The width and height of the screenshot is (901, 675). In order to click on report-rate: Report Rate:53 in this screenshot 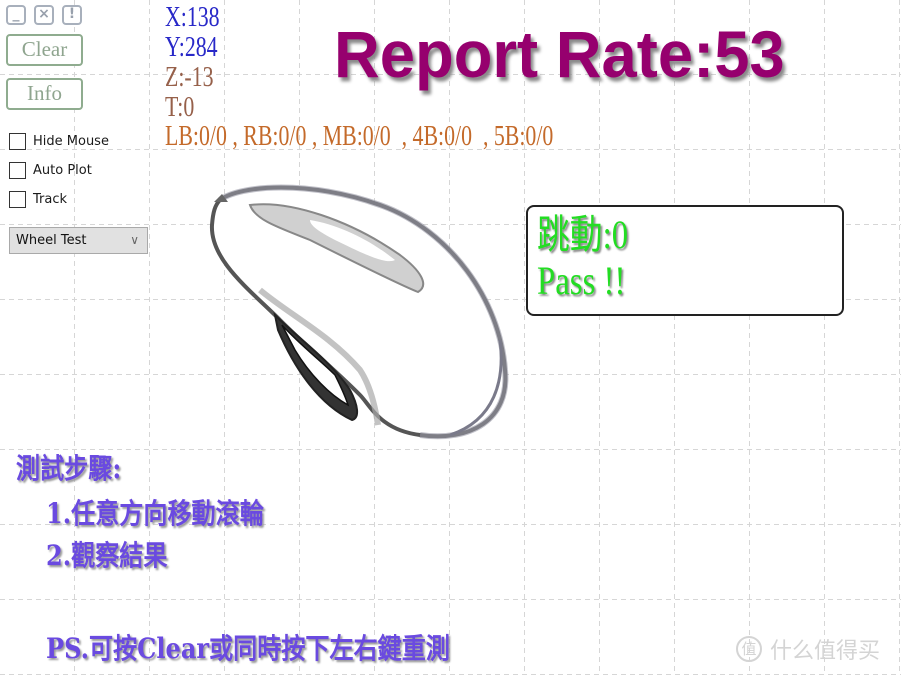, I will do `click(559, 54)`.